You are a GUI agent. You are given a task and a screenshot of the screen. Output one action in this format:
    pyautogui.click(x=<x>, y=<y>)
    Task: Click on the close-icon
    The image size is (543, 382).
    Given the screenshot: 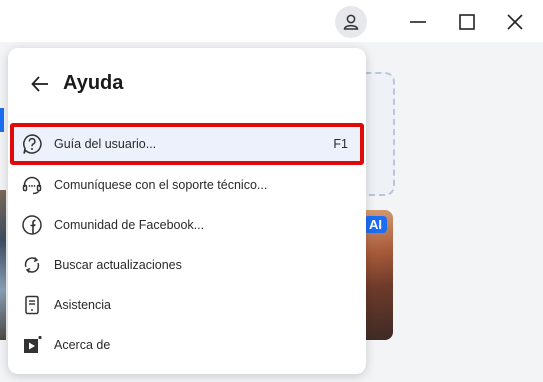 What is the action you would take?
    pyautogui.click(x=515, y=22)
    